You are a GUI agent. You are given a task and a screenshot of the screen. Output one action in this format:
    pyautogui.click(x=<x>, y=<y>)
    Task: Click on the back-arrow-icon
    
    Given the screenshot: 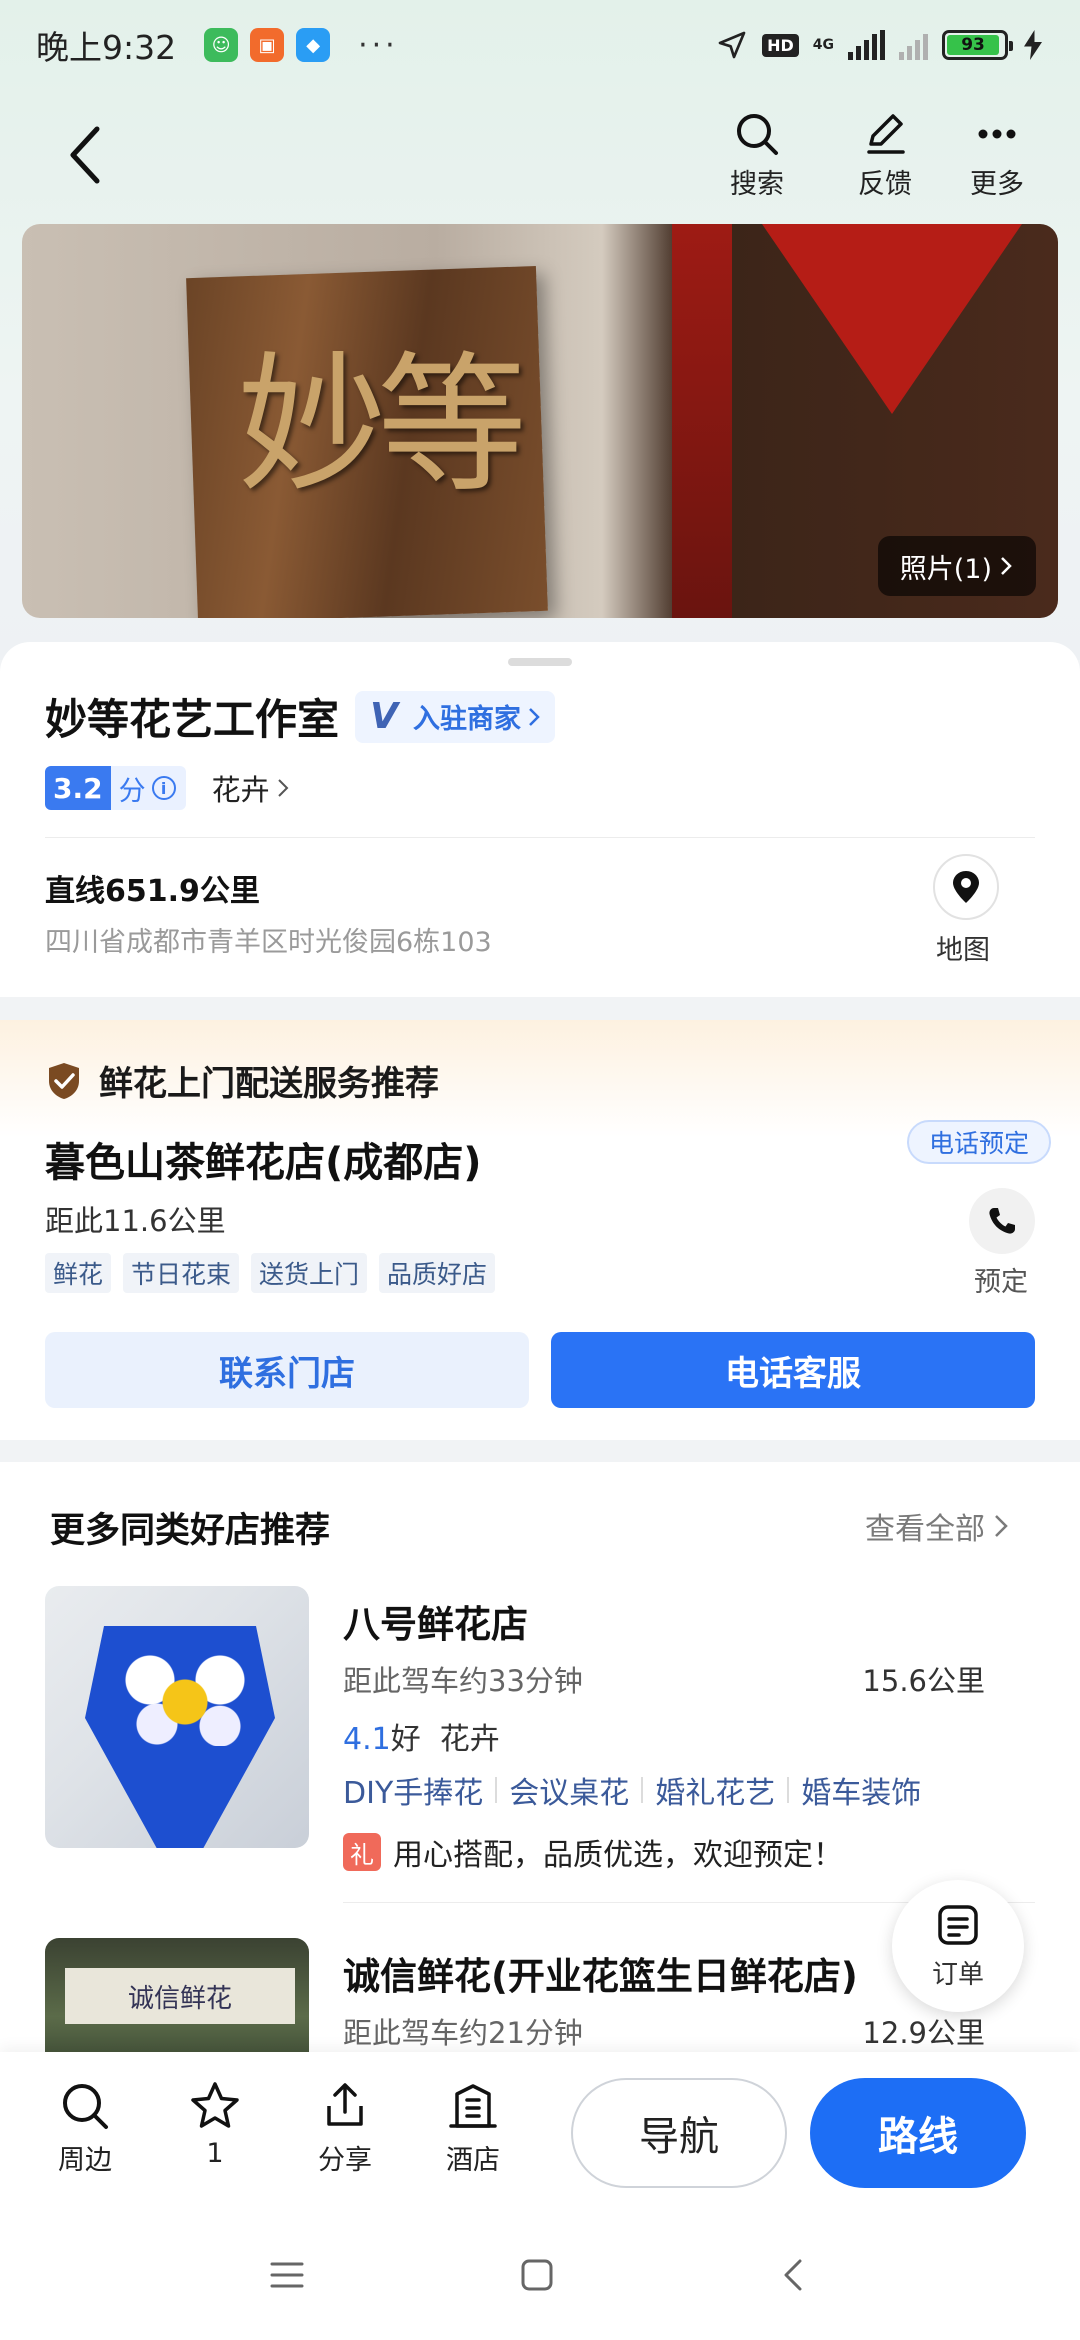 What is the action you would take?
    pyautogui.click(x=85, y=155)
    